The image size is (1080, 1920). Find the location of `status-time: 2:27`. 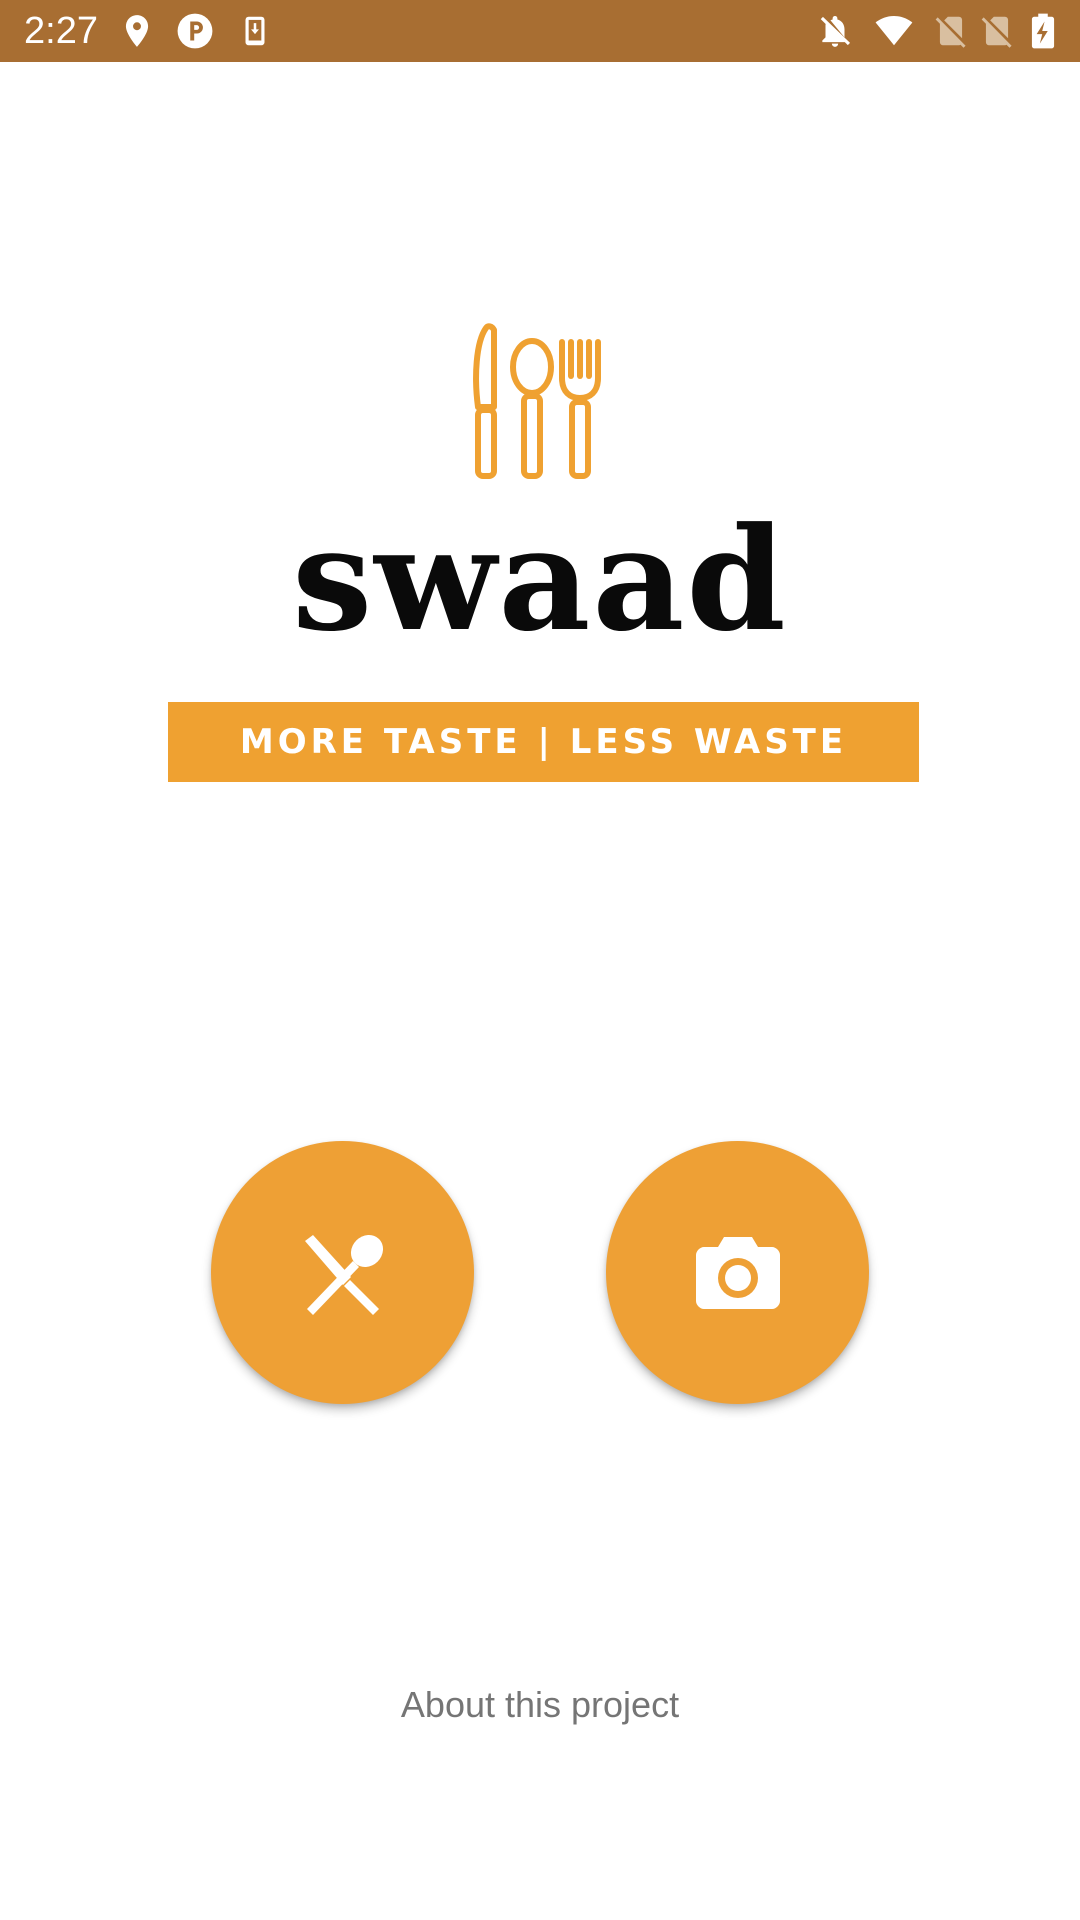

status-time: 2:27 is located at coordinates (61, 31).